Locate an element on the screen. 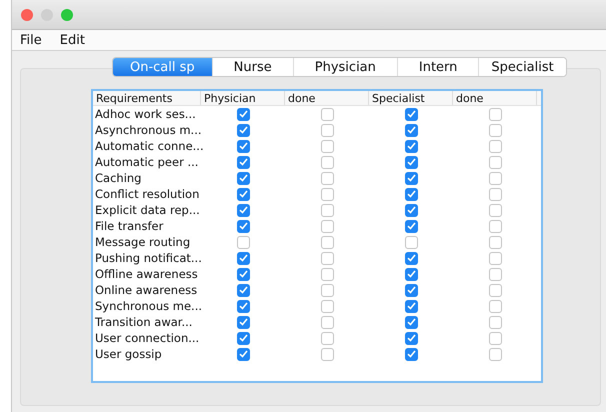 This screenshot has height=412, width=606. requirement-name: Conflict resolution is located at coordinates (147, 194).